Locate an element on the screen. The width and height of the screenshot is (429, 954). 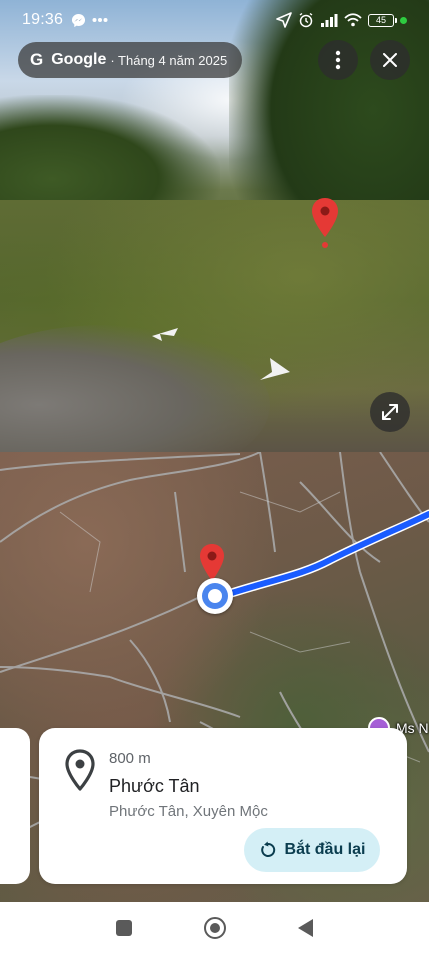
expand-icon is located at coordinates (390, 412).